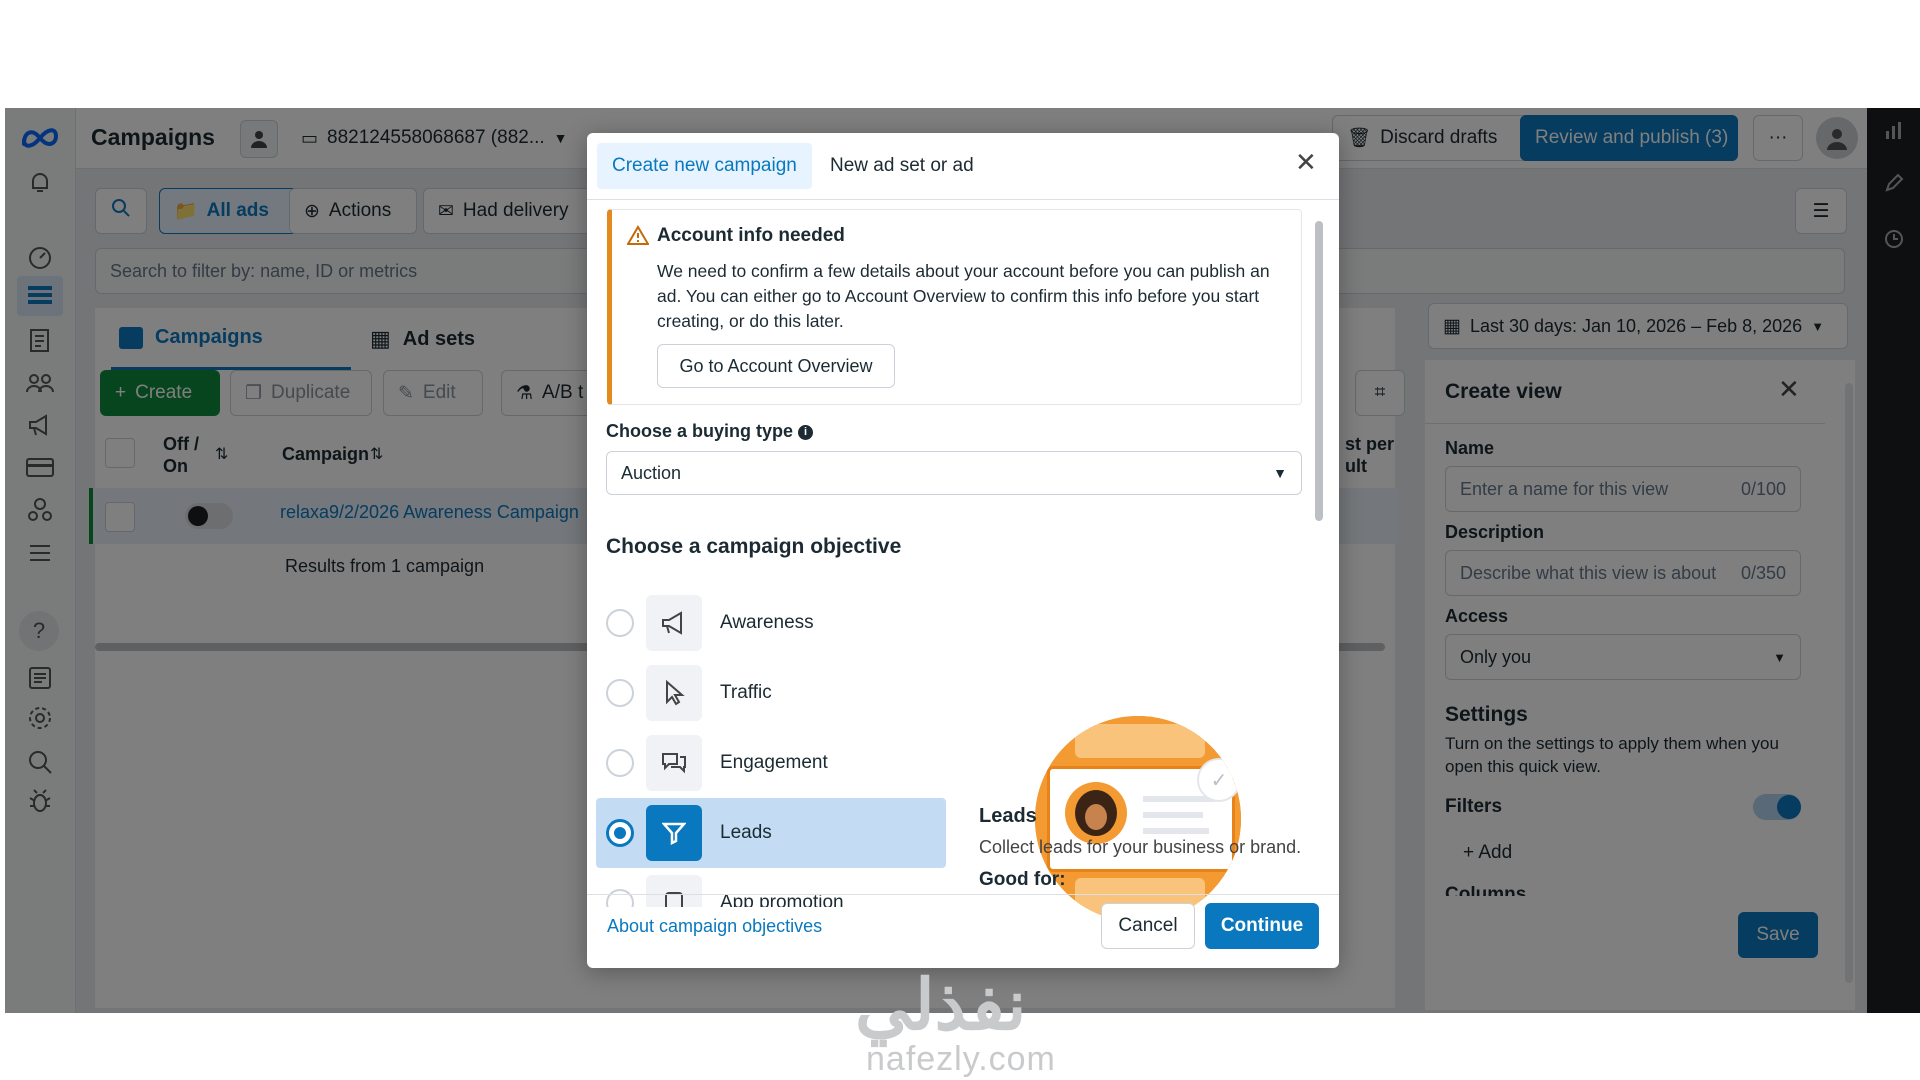 This screenshot has width=1920, height=1080. What do you see at coordinates (620, 898) in the screenshot?
I see `app-promotion-radio` at bounding box center [620, 898].